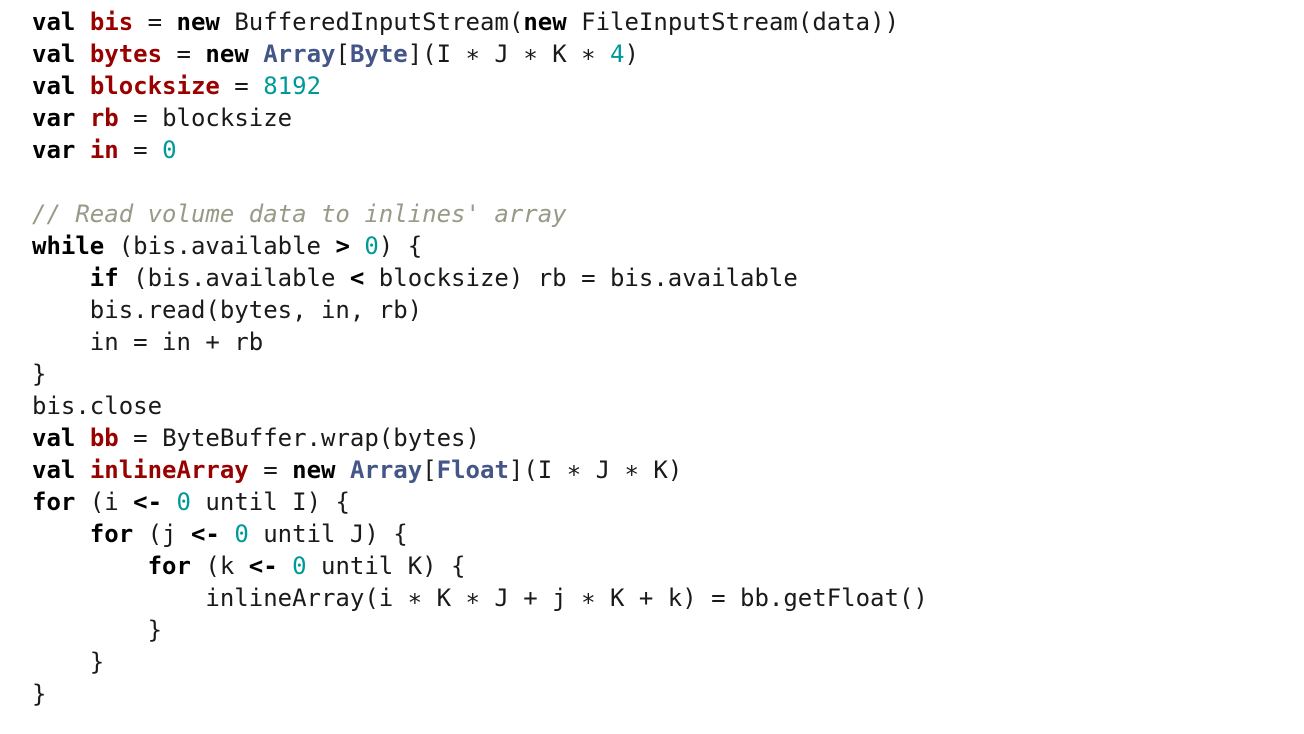  I want to click on code-line: while (bis.available > 0) {, so click(662, 246).